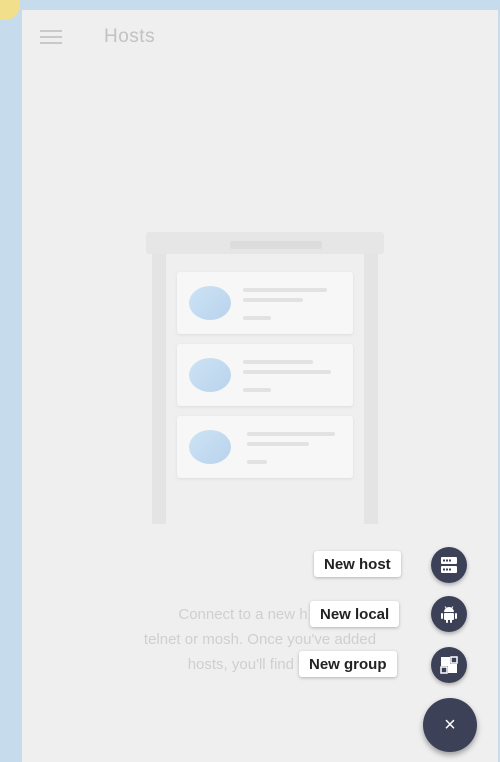  What do you see at coordinates (245, 664) in the screenshot?
I see `empty-state-line: hosts, you'll find t` at bounding box center [245, 664].